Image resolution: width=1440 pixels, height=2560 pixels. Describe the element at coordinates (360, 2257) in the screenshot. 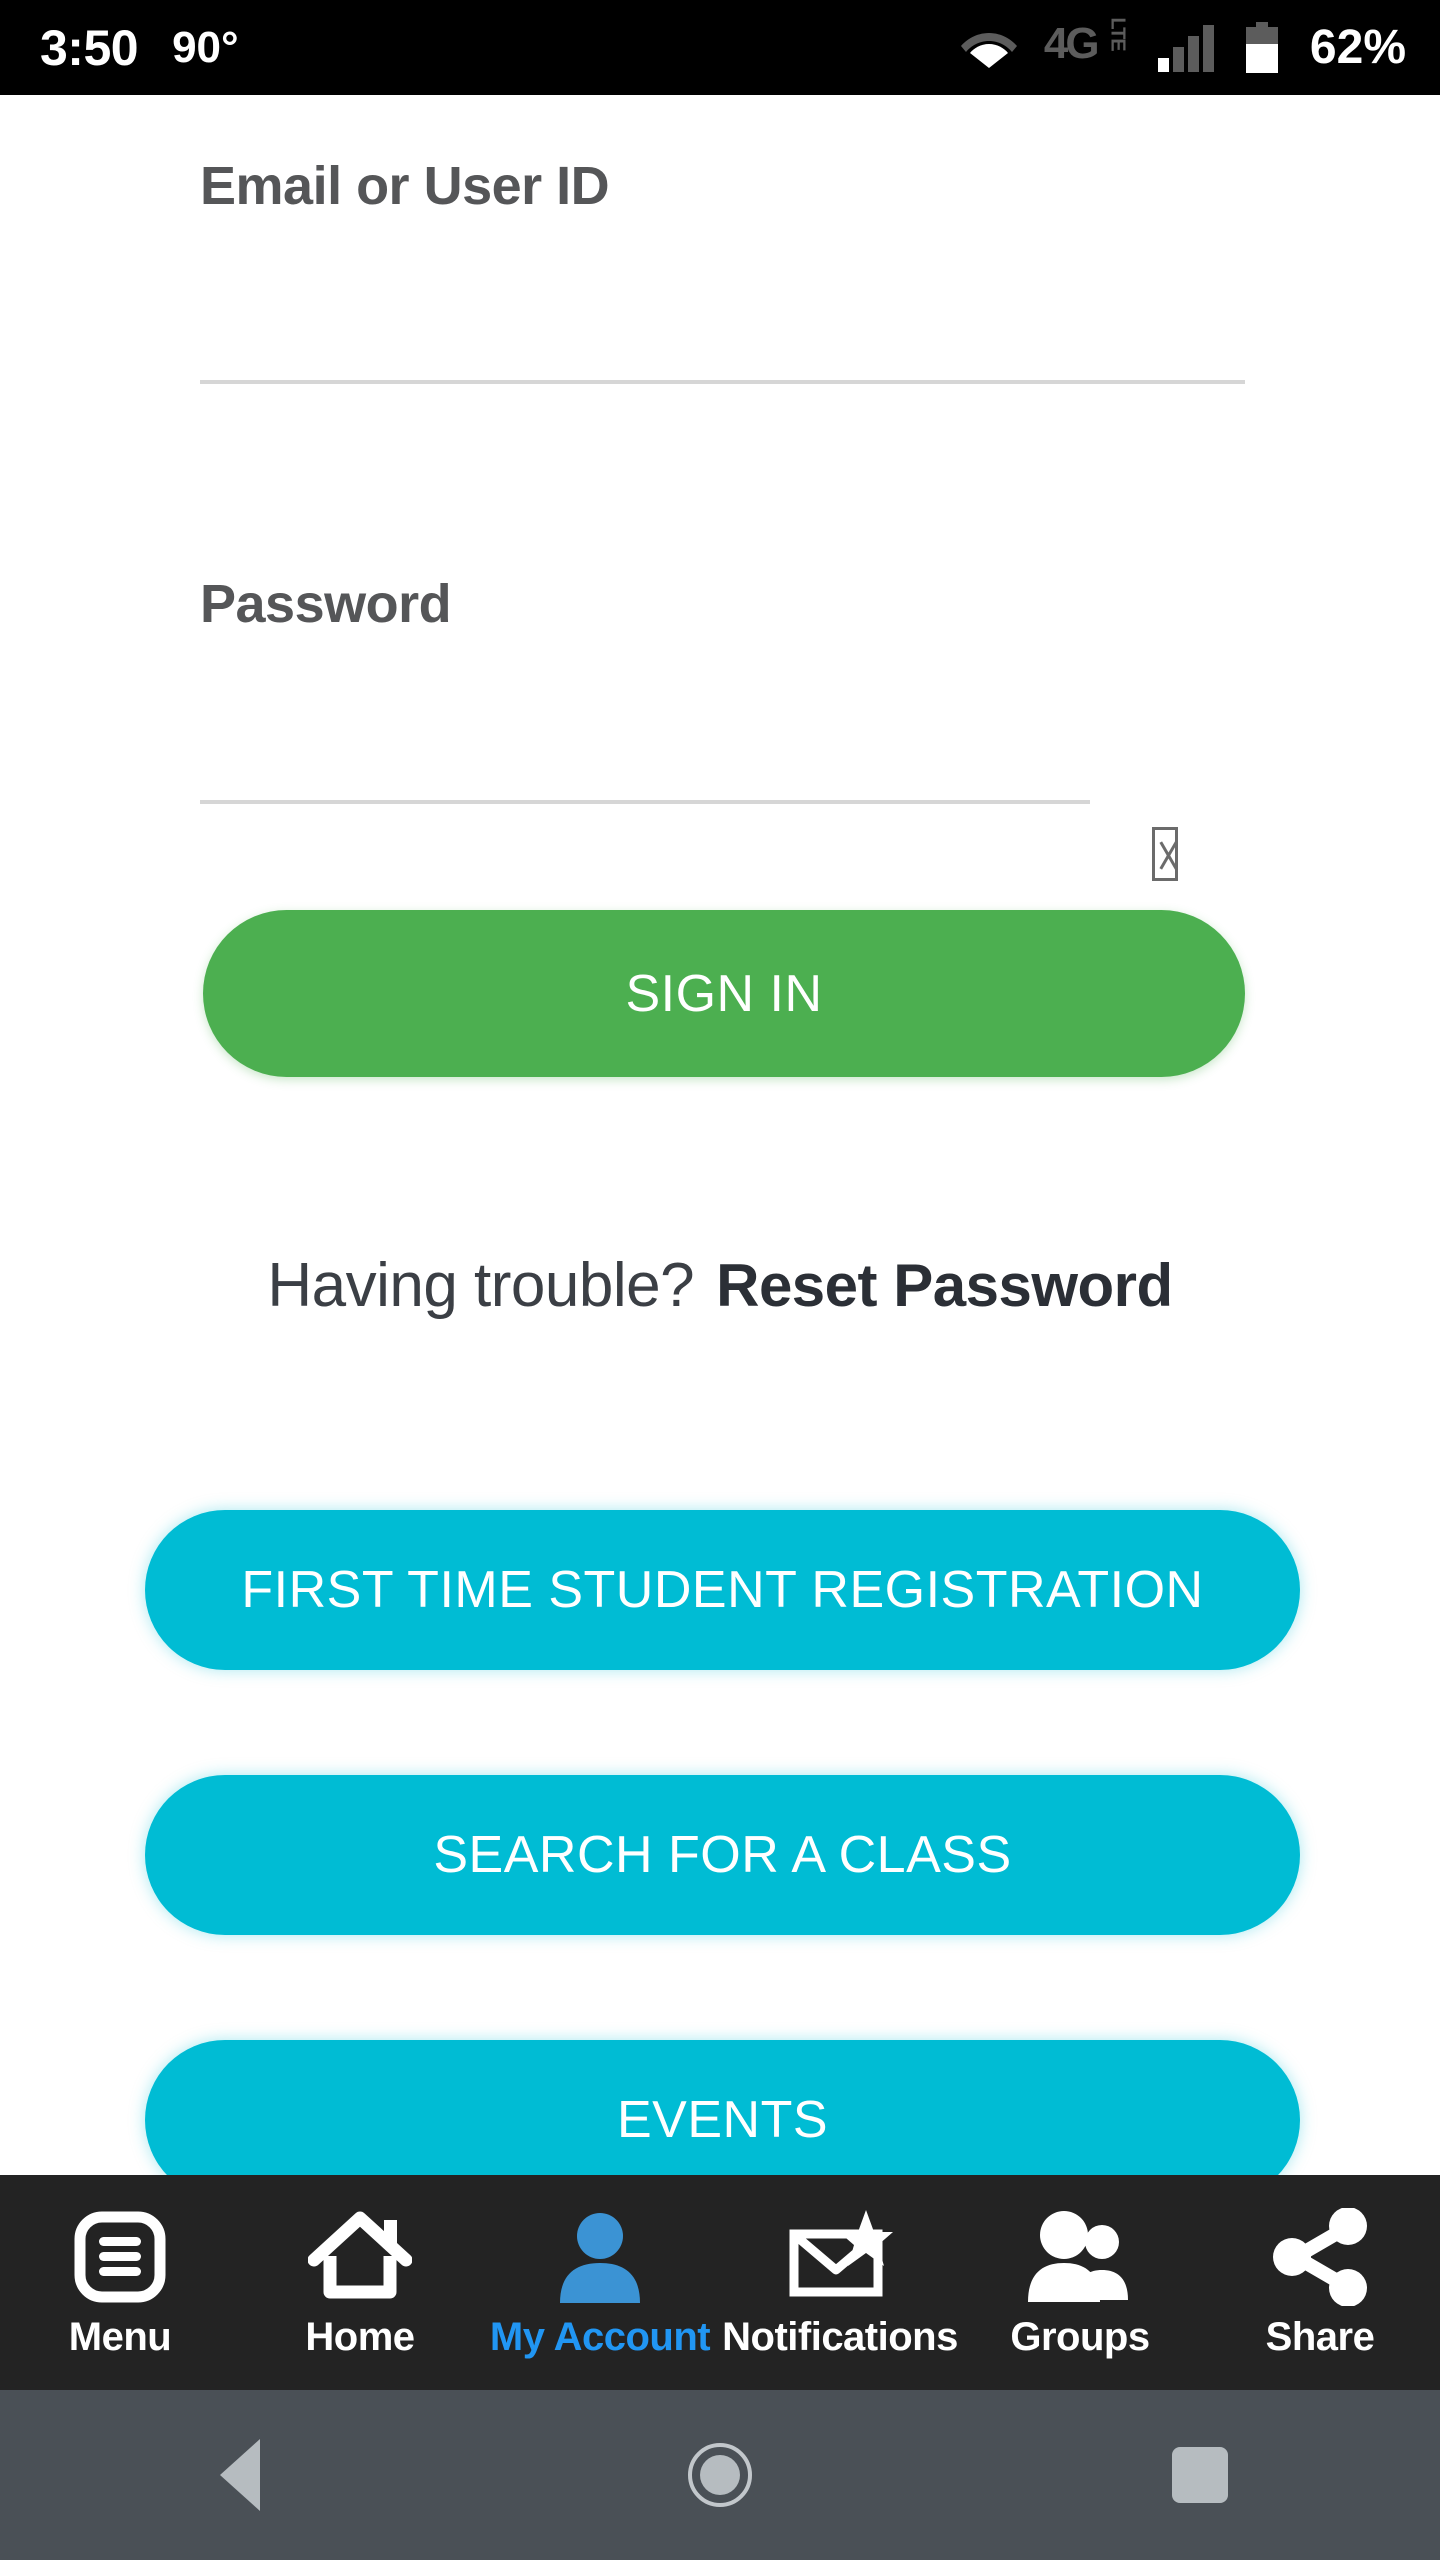

I see `home-icon` at that location.